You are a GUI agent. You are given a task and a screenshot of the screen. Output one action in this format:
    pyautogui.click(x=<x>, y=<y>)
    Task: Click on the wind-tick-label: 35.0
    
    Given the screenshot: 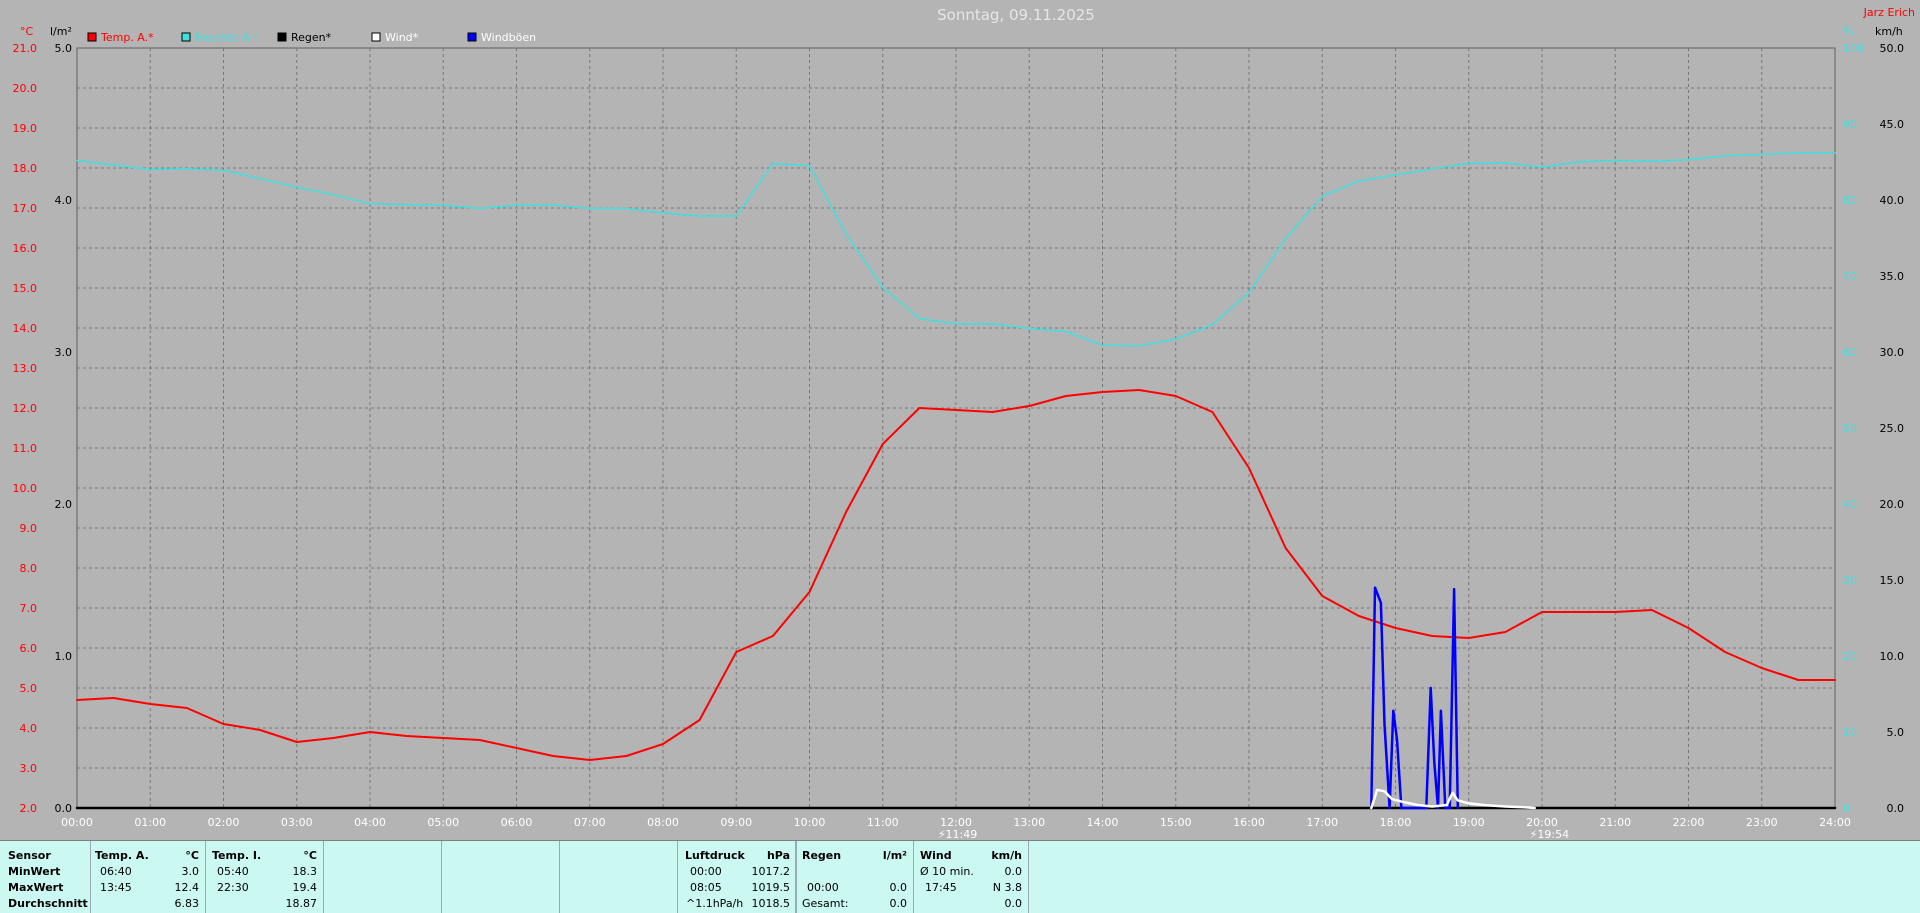 What is the action you would take?
    pyautogui.click(x=1892, y=276)
    